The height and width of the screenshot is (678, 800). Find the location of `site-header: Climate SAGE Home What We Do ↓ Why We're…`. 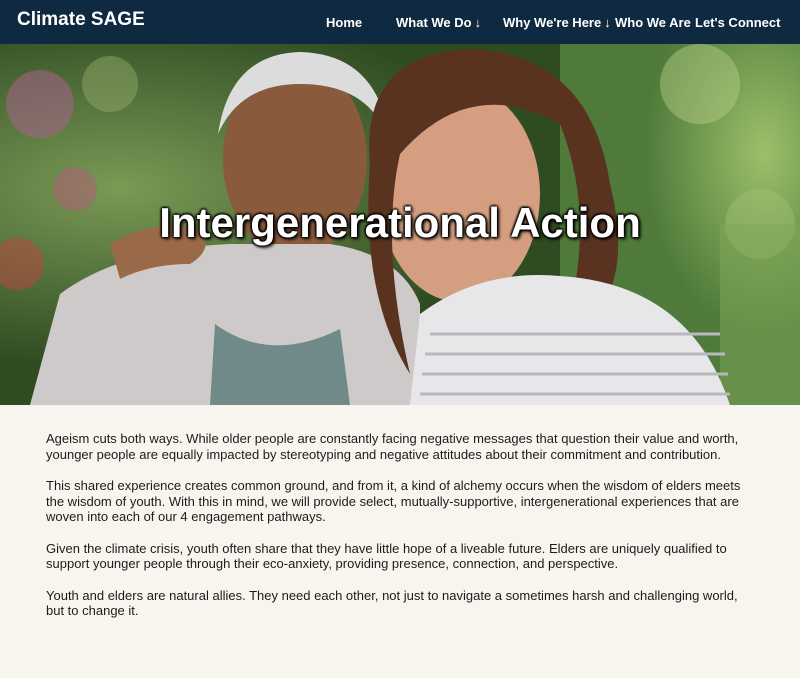

site-header: Climate SAGE Home What We Do ↓ Why We're… is located at coordinates (400, 22).